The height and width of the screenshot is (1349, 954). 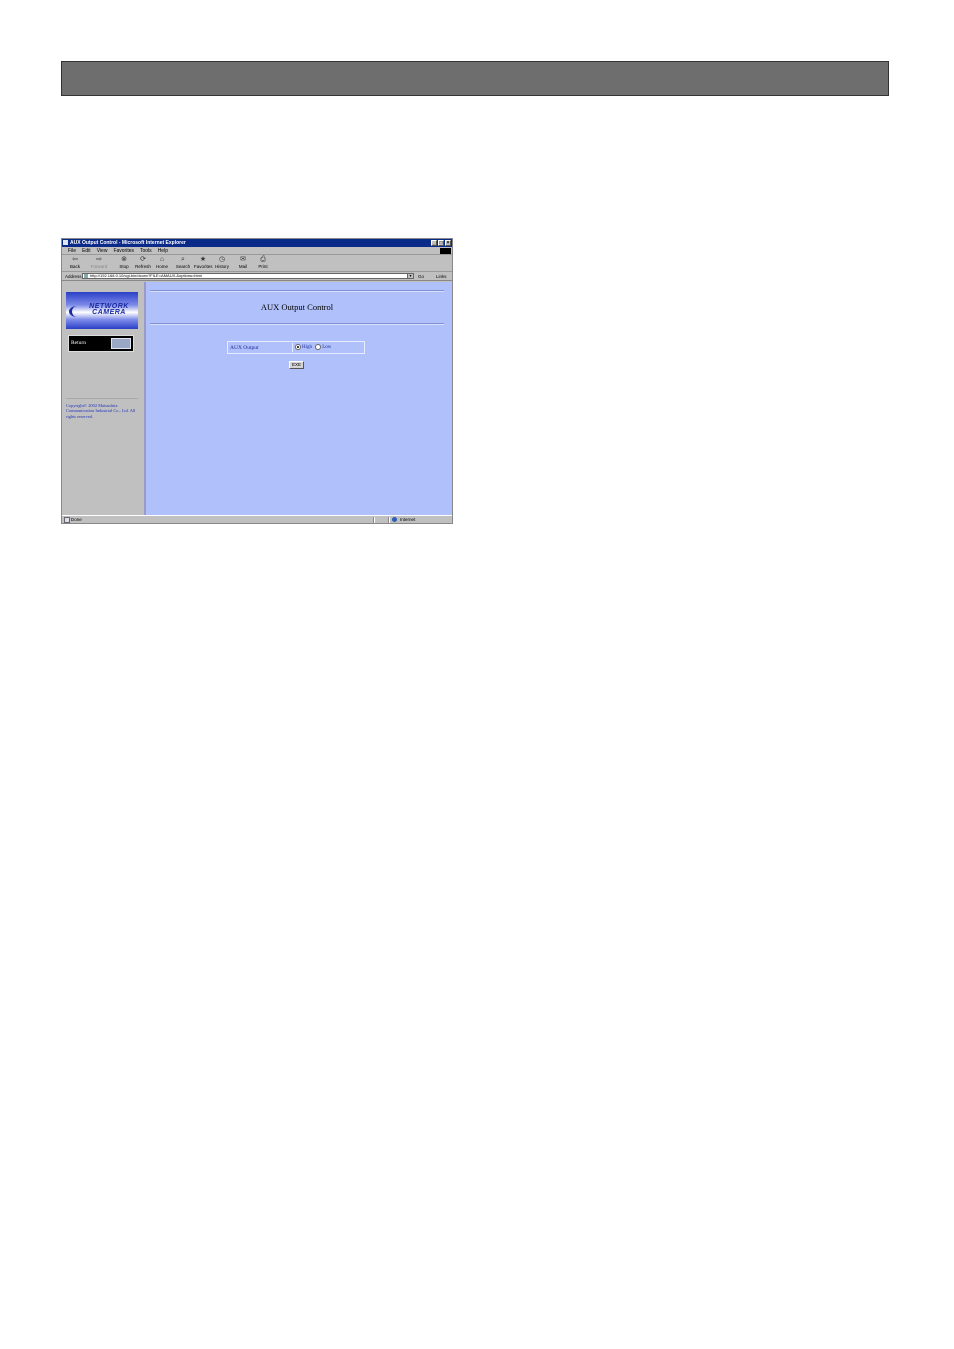 I want to click on chevron-down-icon: ▾, so click(x=410, y=276).